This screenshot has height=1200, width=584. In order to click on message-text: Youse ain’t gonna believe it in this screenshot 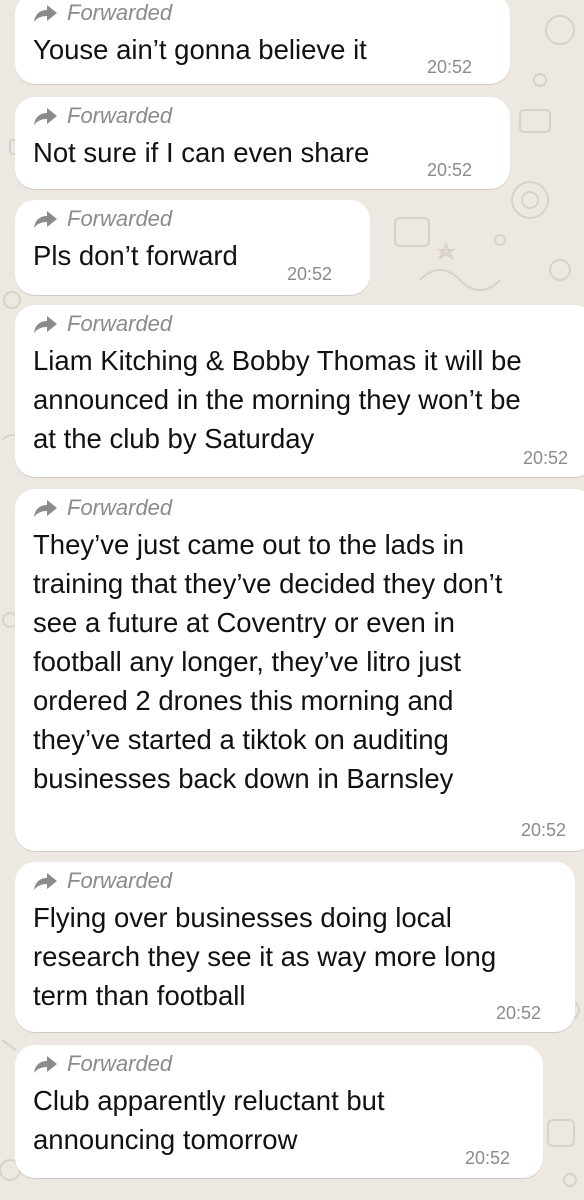, I will do `click(200, 49)`.